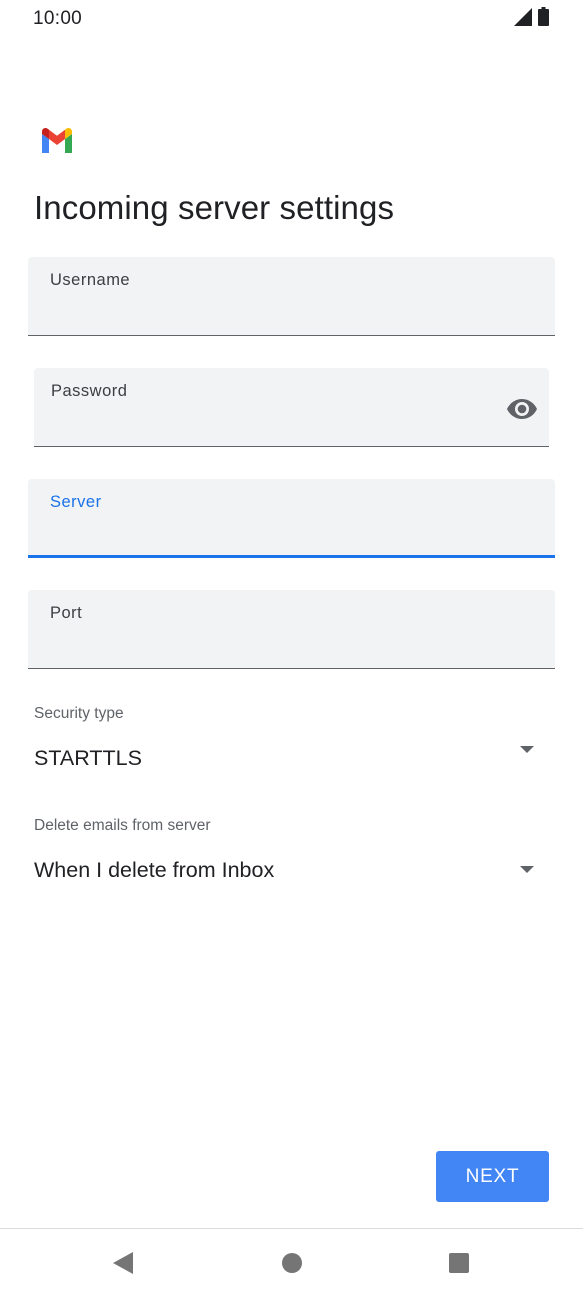 This screenshot has width=583, height=1297. What do you see at coordinates (79, 713) in the screenshot?
I see `security-type-label: Security type` at bounding box center [79, 713].